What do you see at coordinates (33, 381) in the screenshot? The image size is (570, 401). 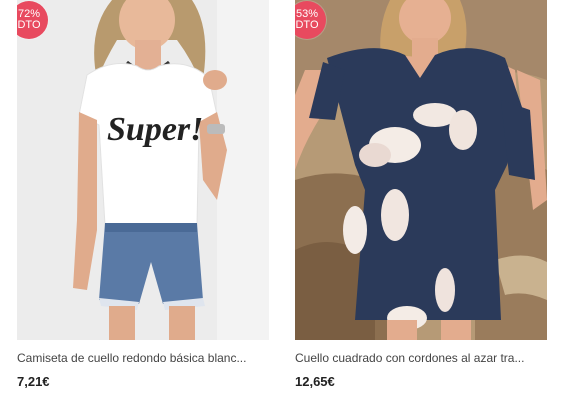 I see `product-price: 7,21€` at bounding box center [33, 381].